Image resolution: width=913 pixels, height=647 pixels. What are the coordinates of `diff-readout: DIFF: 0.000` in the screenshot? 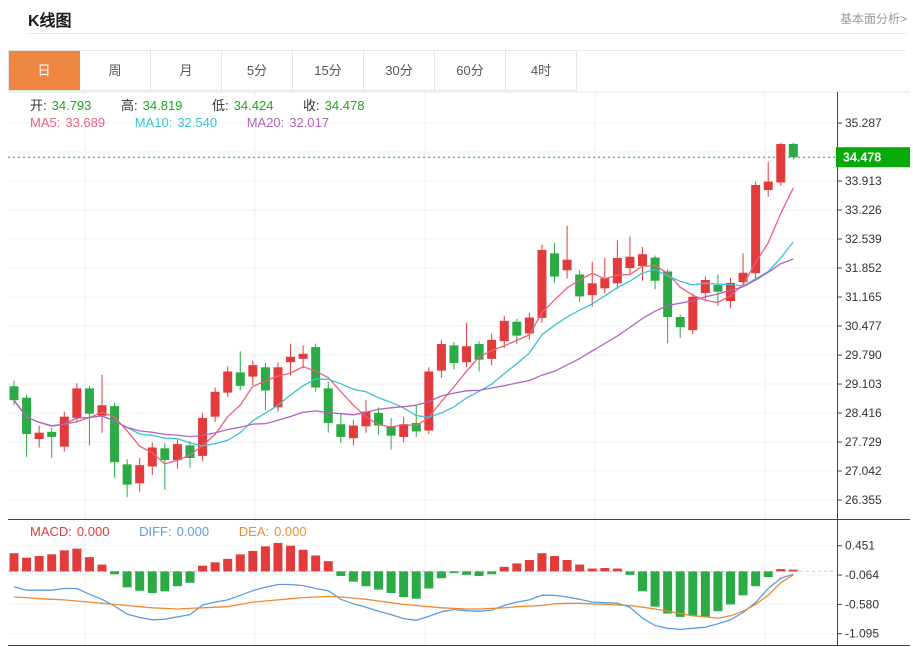 It's located at (174, 531).